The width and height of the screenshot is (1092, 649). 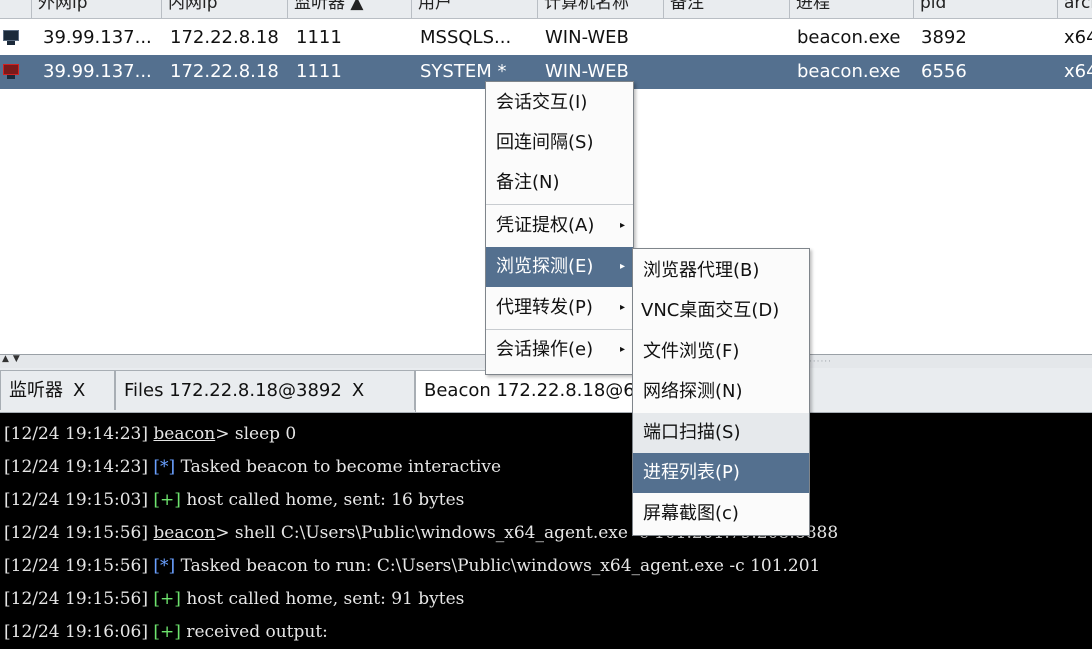 What do you see at coordinates (727, 9) in the screenshot?
I see `col-note: 备注` at bounding box center [727, 9].